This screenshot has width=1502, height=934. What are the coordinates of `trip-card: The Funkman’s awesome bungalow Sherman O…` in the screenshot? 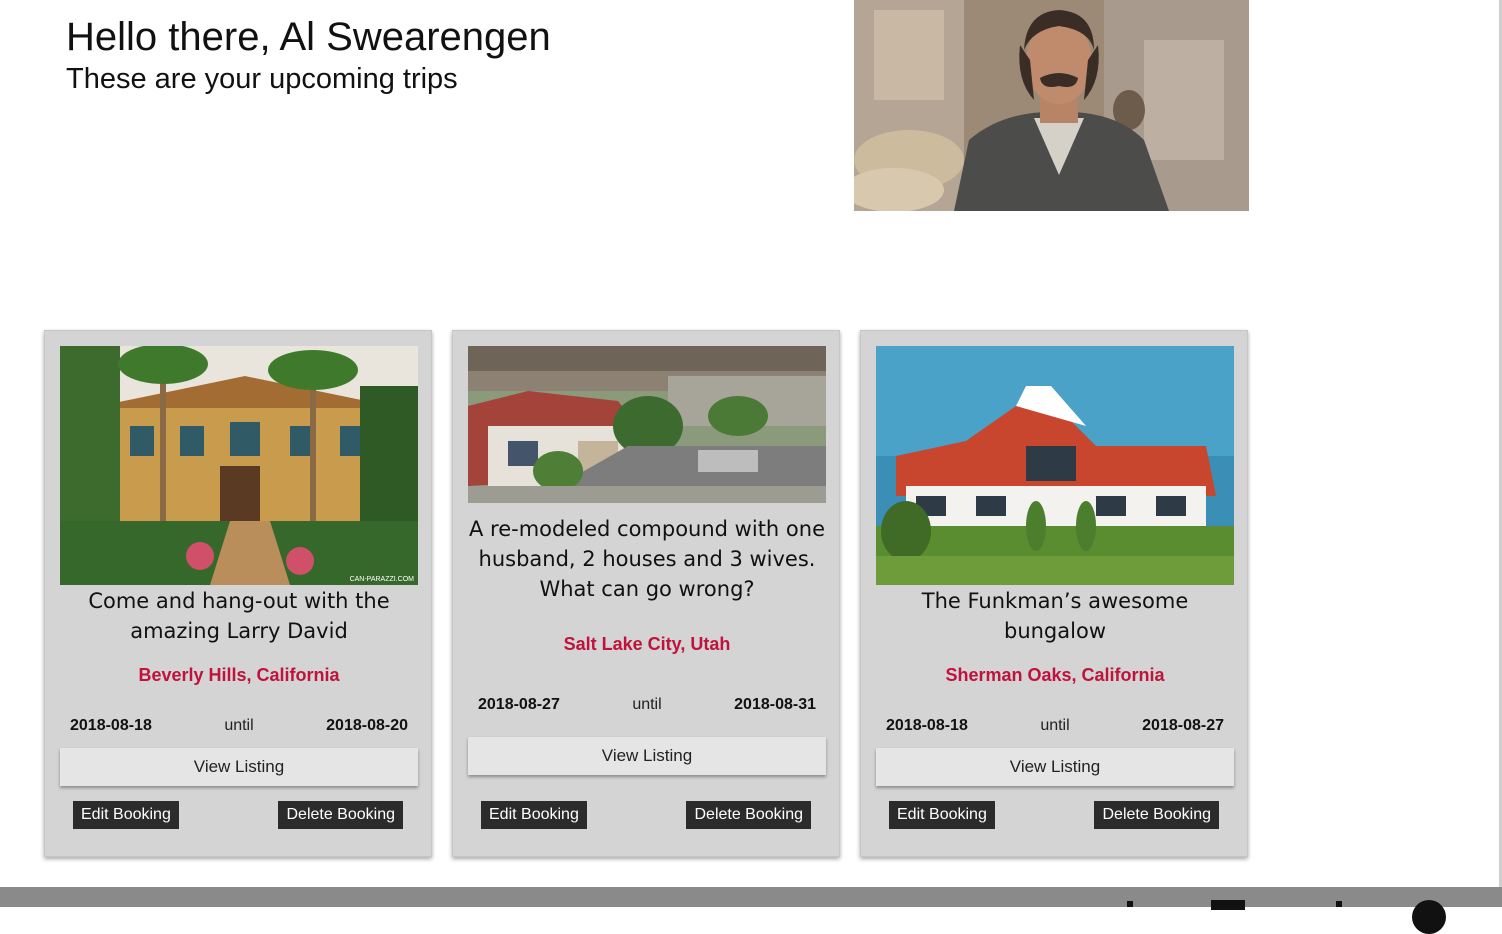 It's located at (1054, 593).